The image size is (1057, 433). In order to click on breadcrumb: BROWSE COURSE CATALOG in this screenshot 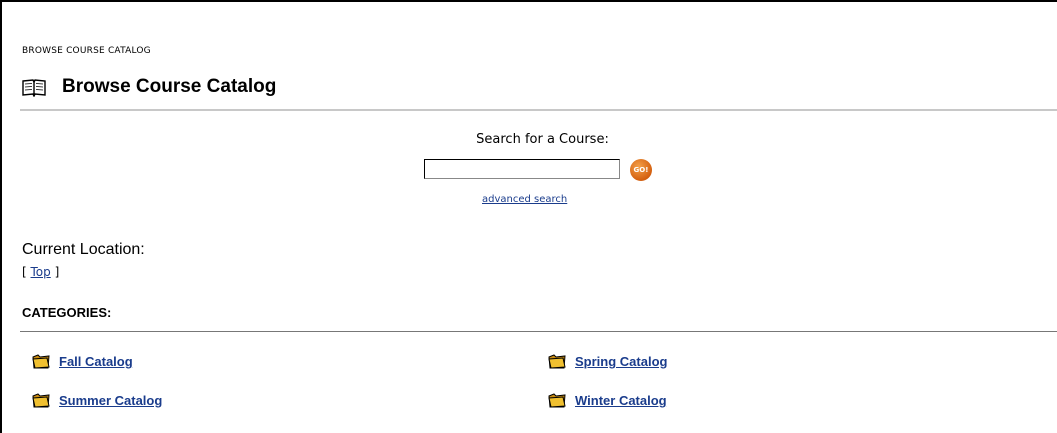, I will do `click(86, 51)`.